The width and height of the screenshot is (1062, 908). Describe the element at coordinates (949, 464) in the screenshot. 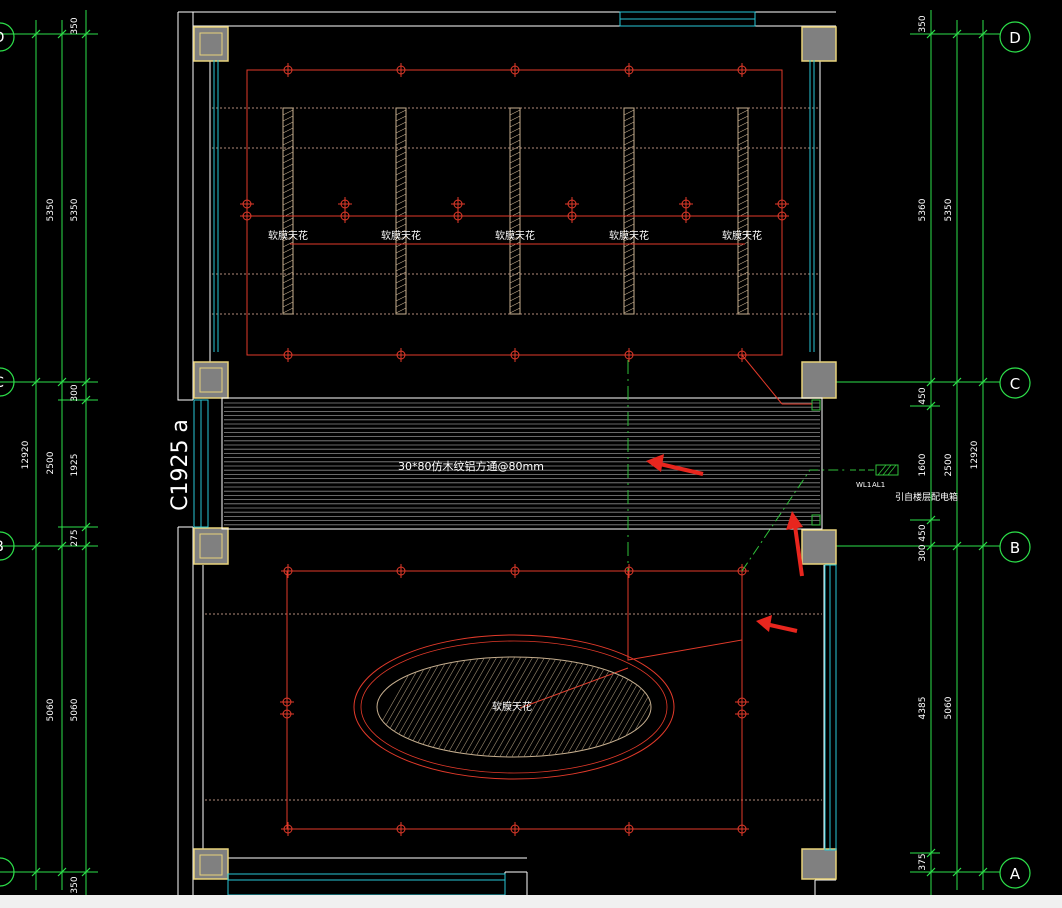

I see `dim-r-2500: 2500` at that location.